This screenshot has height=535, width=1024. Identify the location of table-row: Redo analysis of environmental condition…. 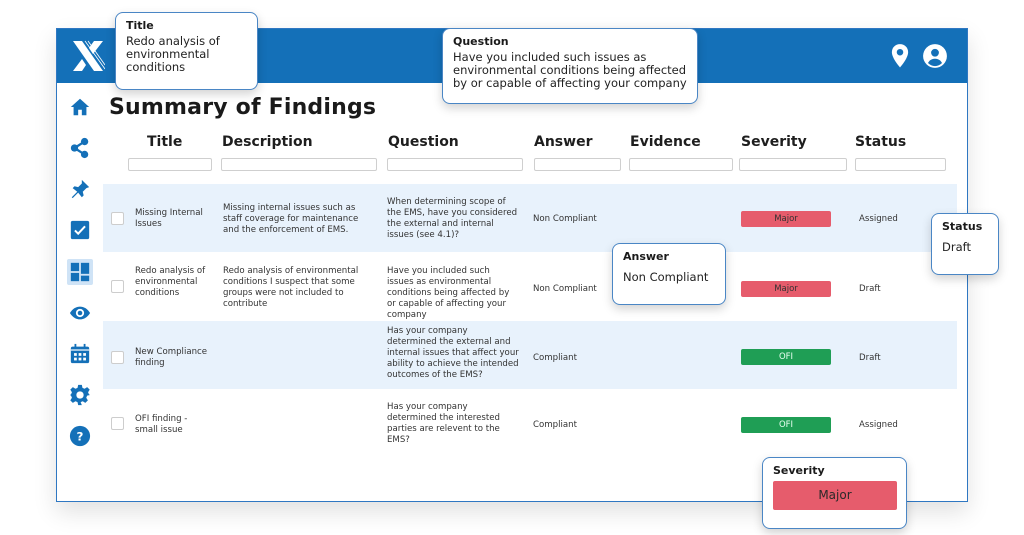
(530, 286).